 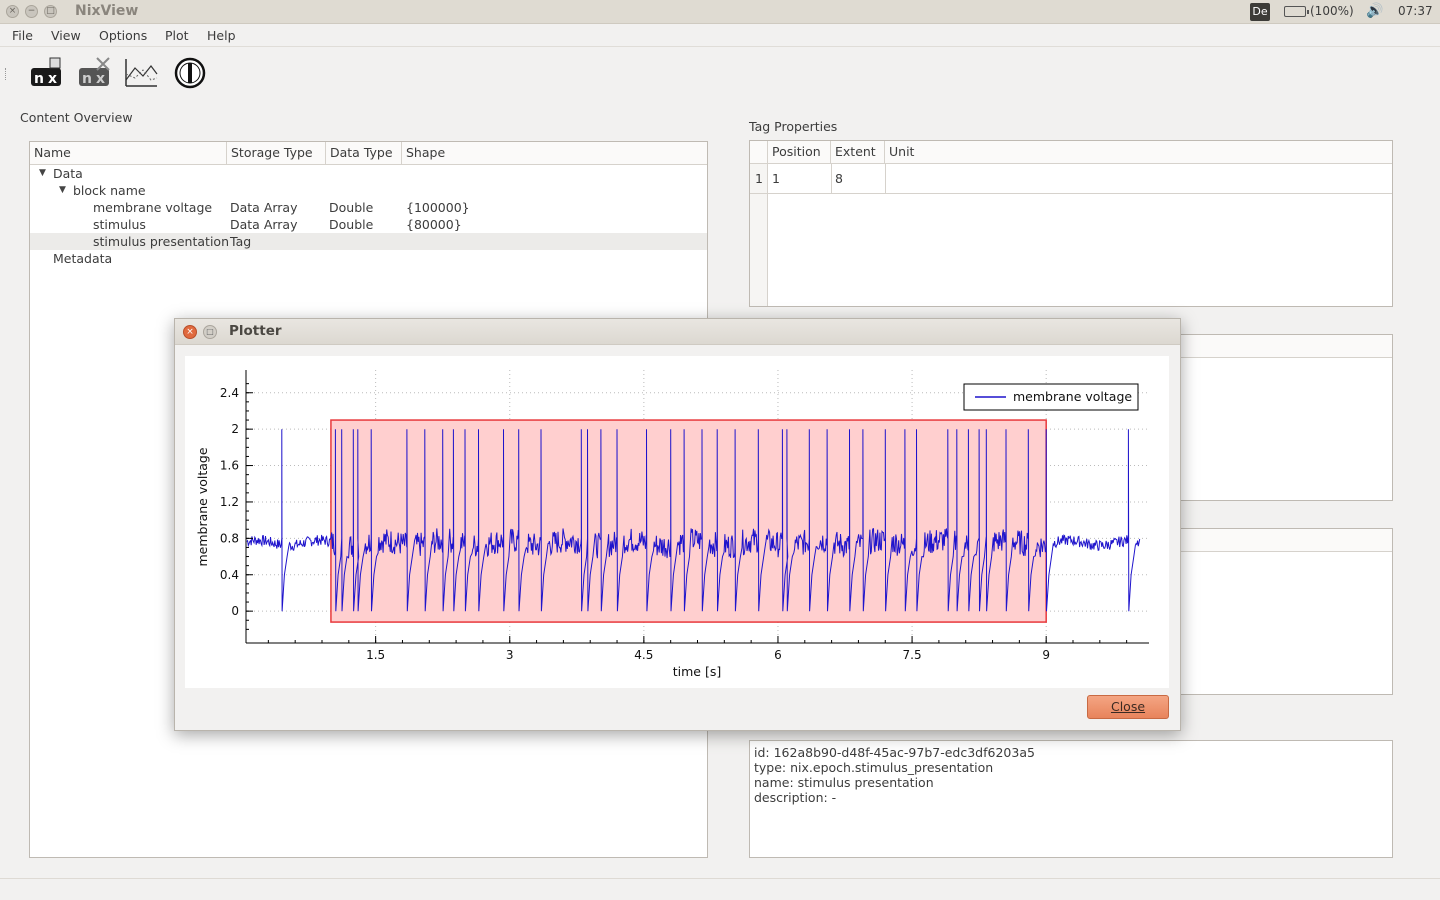 What do you see at coordinates (912, 655) in the screenshot?
I see `x-tick-label: 7.5` at bounding box center [912, 655].